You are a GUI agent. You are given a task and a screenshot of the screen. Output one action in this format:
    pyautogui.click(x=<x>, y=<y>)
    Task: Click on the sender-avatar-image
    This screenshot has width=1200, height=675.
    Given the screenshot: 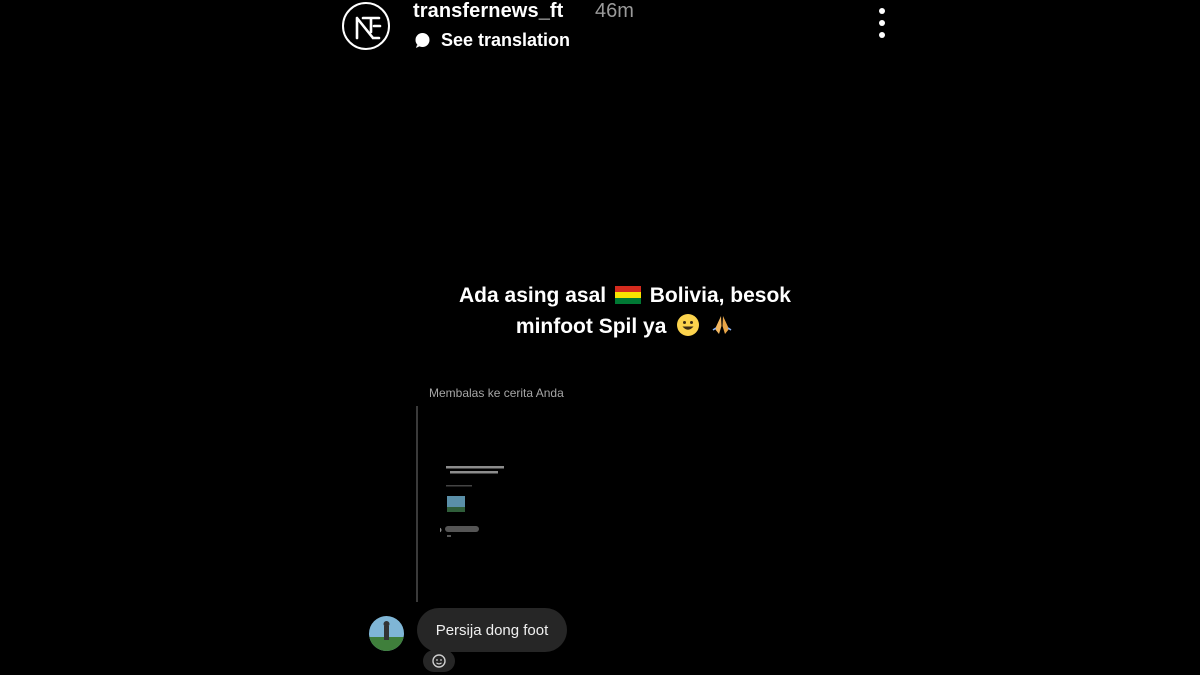 What is the action you would take?
    pyautogui.click(x=386, y=633)
    